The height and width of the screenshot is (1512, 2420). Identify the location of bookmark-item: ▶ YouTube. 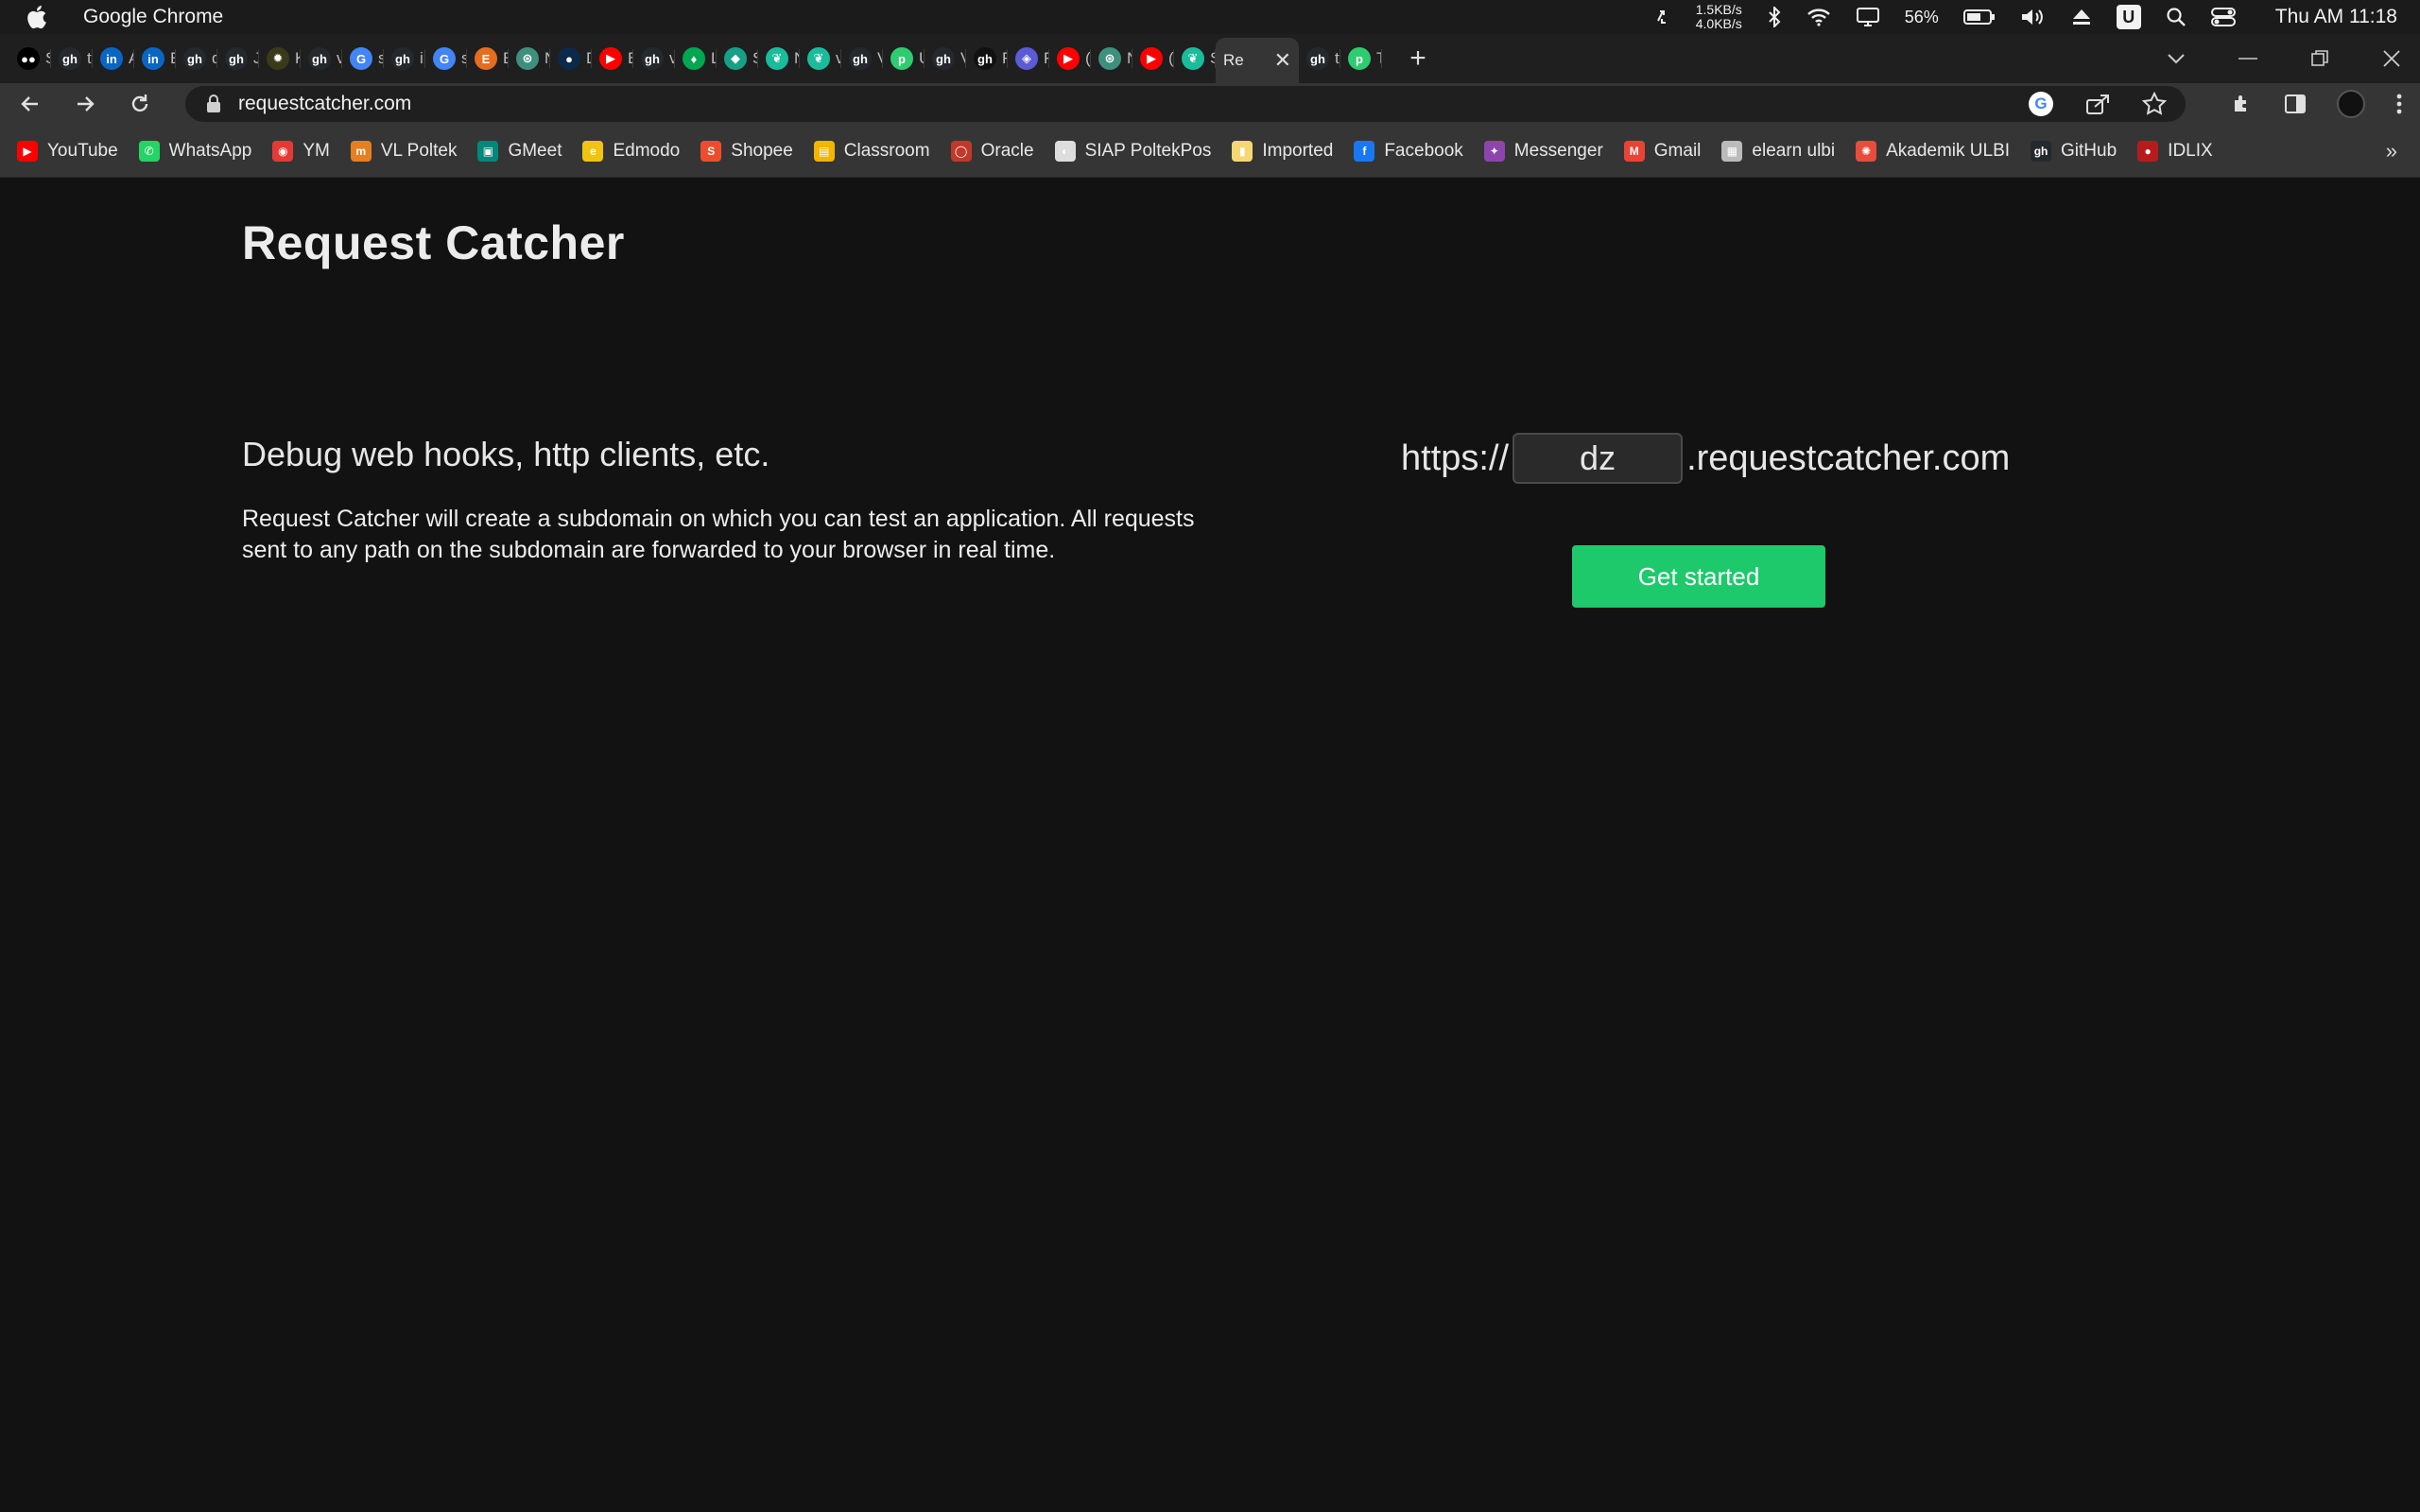
(67, 151).